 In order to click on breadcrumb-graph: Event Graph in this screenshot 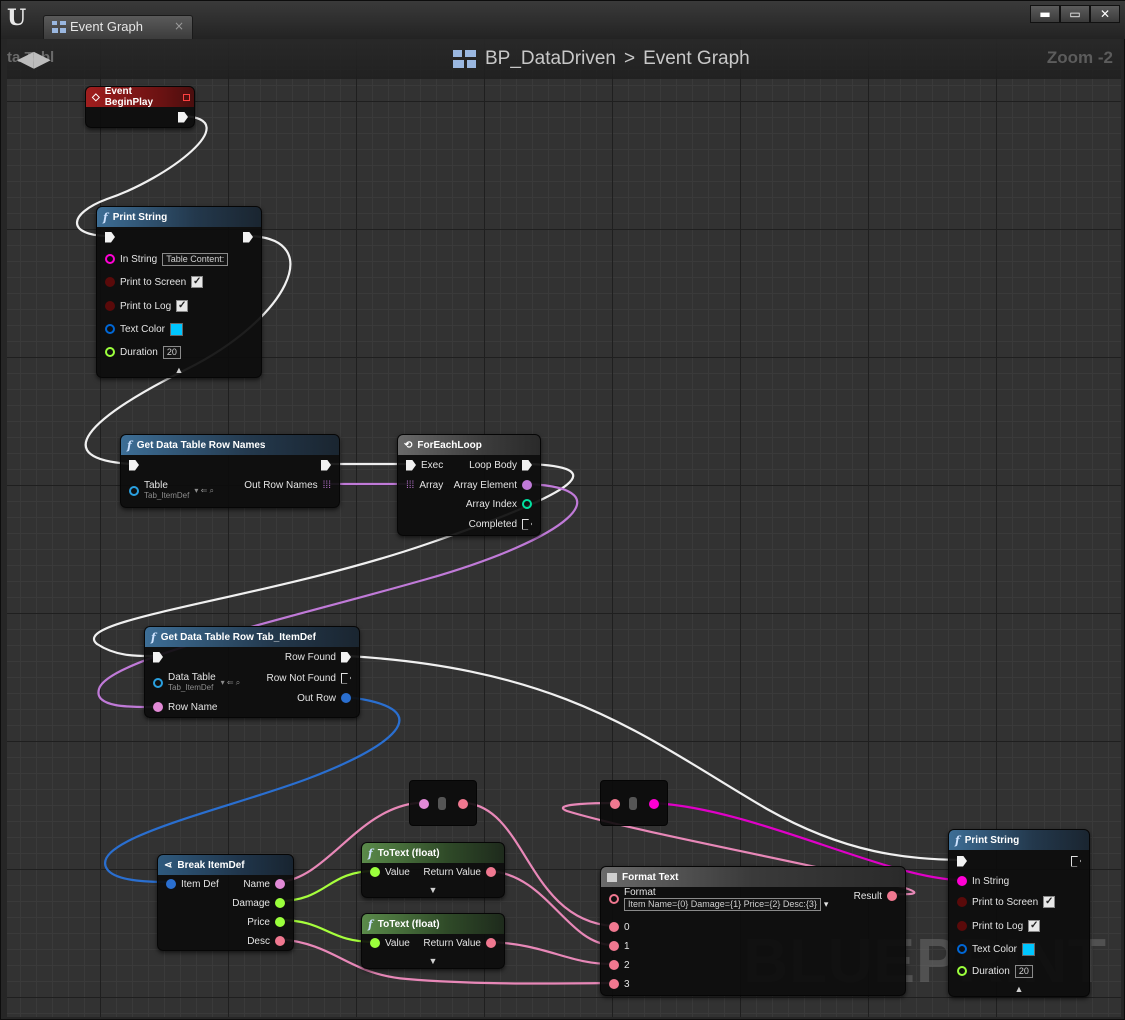, I will do `click(696, 59)`.